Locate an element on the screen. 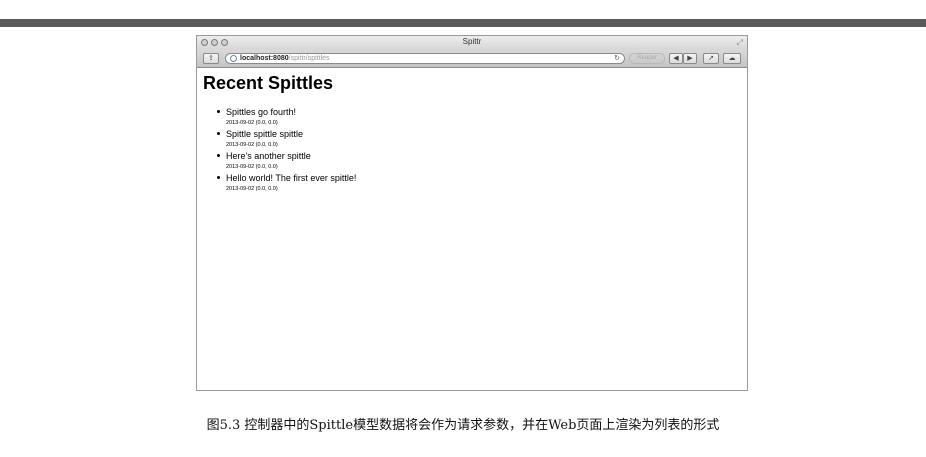 The width and height of the screenshot is (926, 457). cloud-icon: ☁ is located at coordinates (732, 58).